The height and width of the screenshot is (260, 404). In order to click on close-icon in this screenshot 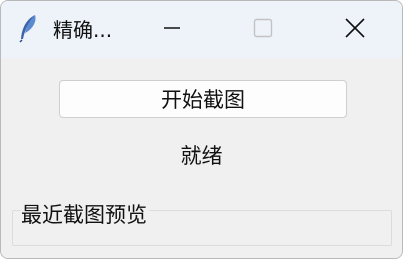, I will do `click(355, 30)`.